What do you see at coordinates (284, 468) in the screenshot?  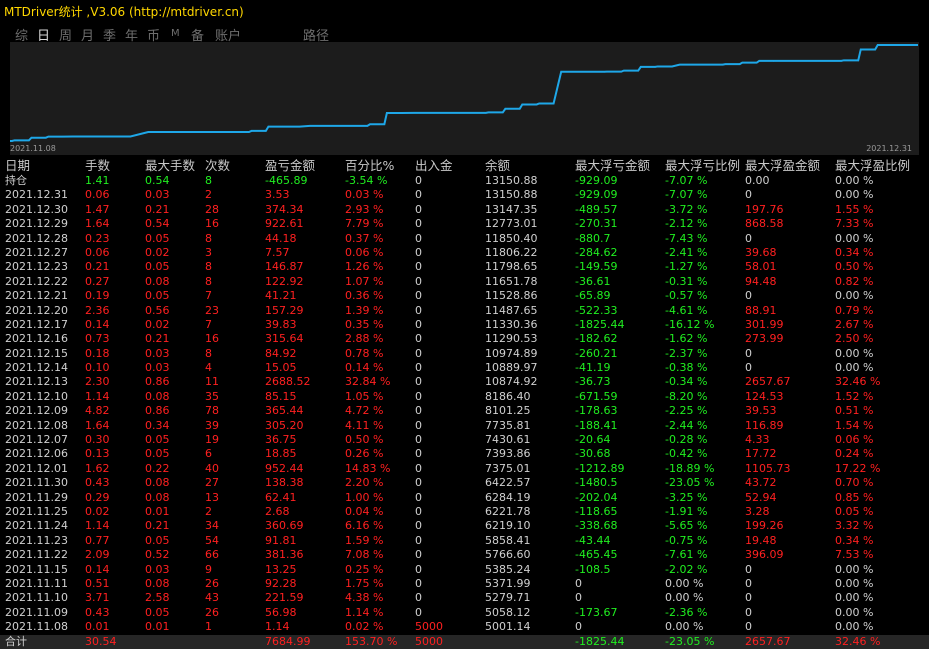 I see `table-cell: 952.44` at bounding box center [284, 468].